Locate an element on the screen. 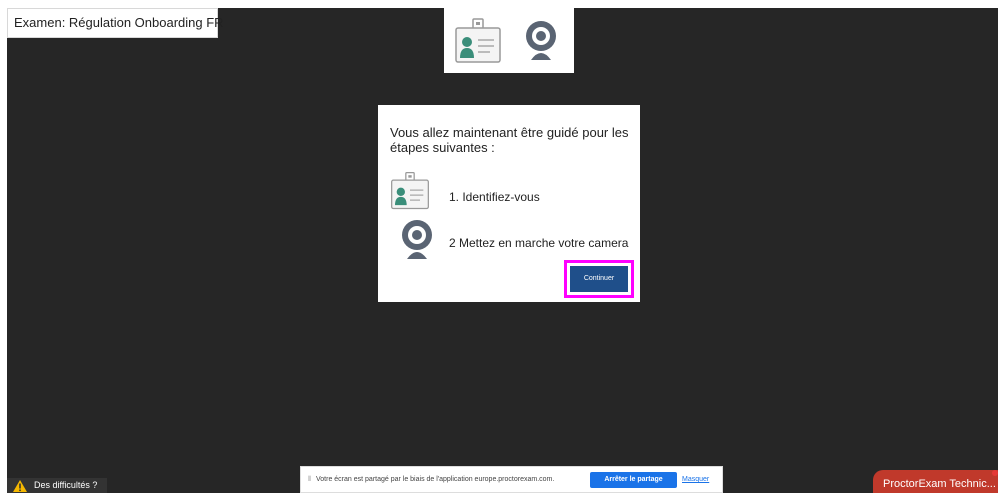  continue-button: Continuer is located at coordinates (599, 279).